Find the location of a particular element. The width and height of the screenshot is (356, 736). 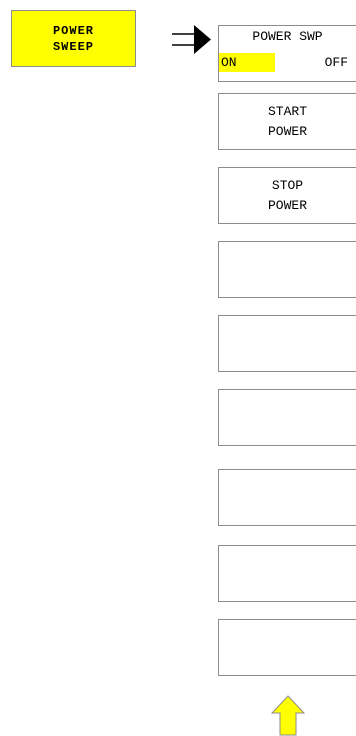

up-arrow-icon is located at coordinates (288, 715).